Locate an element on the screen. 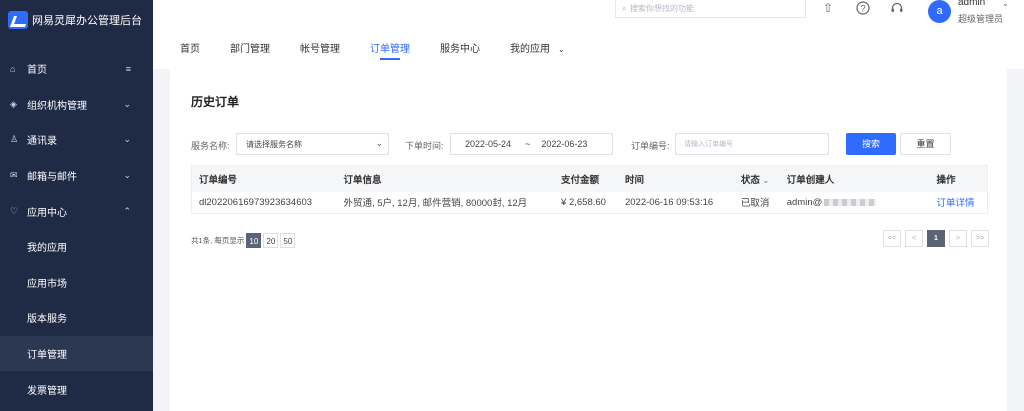  first-page-button: << is located at coordinates (892, 238).